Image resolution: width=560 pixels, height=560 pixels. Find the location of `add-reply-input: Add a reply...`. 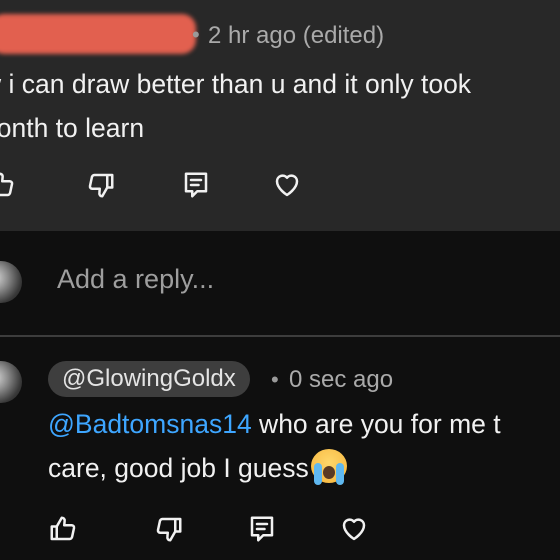

add-reply-input: Add a reply... is located at coordinates (135, 279).